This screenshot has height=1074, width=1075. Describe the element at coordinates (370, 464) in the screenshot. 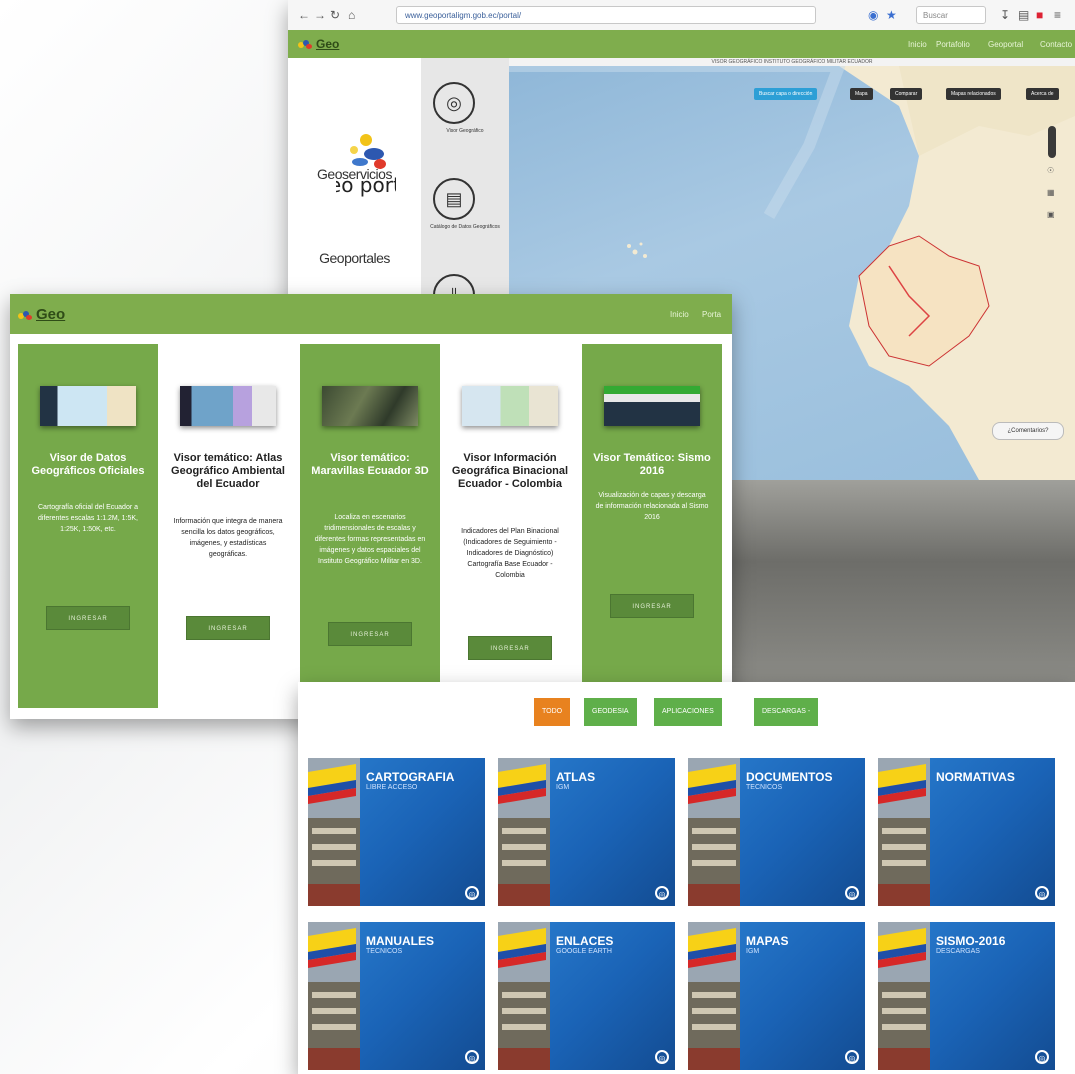

I see `card-title: Visor temático: Maravillas Ecuador 3D` at that location.